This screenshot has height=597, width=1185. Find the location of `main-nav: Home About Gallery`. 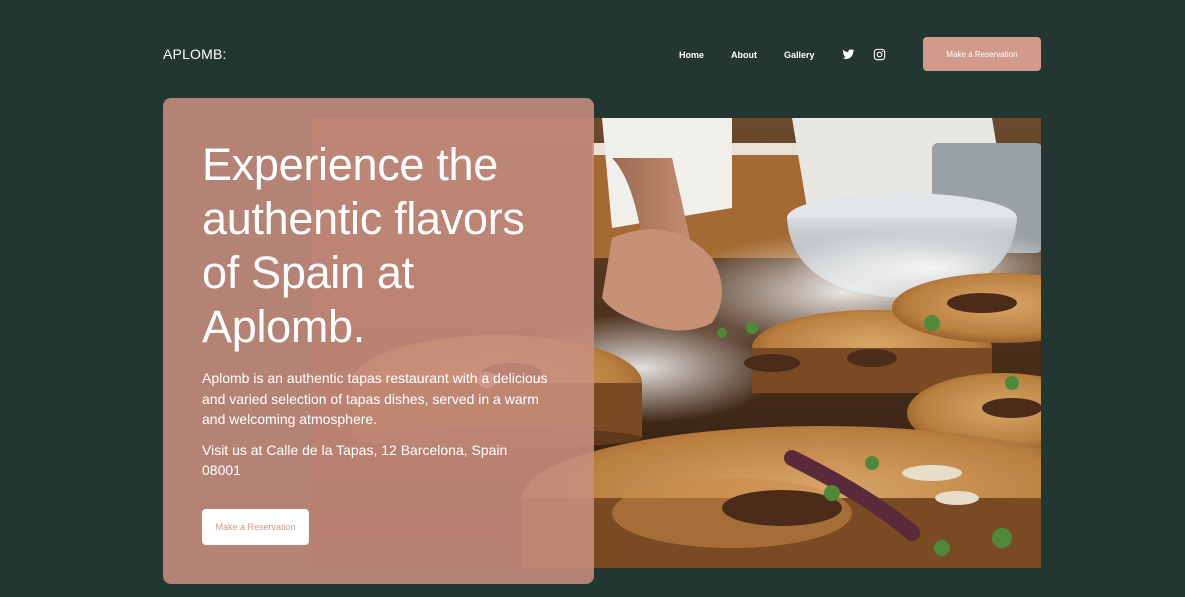

main-nav: Home About Gallery is located at coordinates (791, 54).